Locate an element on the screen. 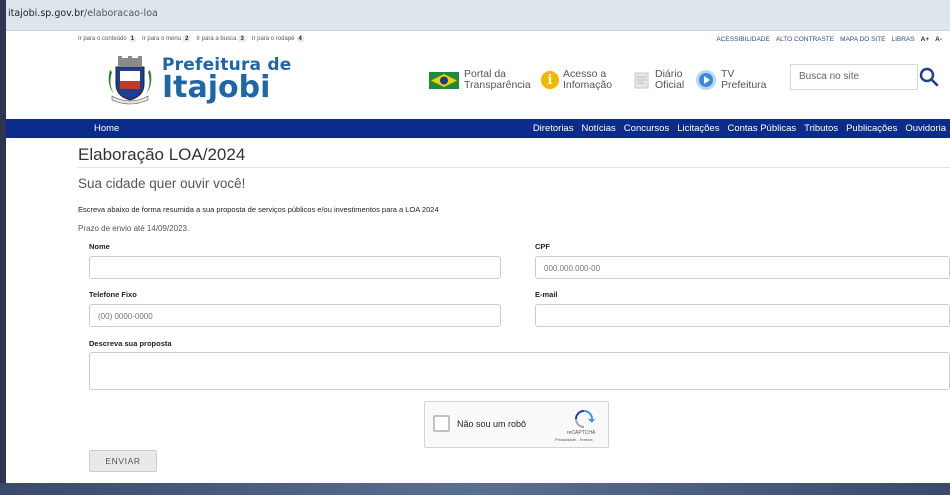 The height and width of the screenshot is (495, 950). skip-link-key: 2 is located at coordinates (187, 39).